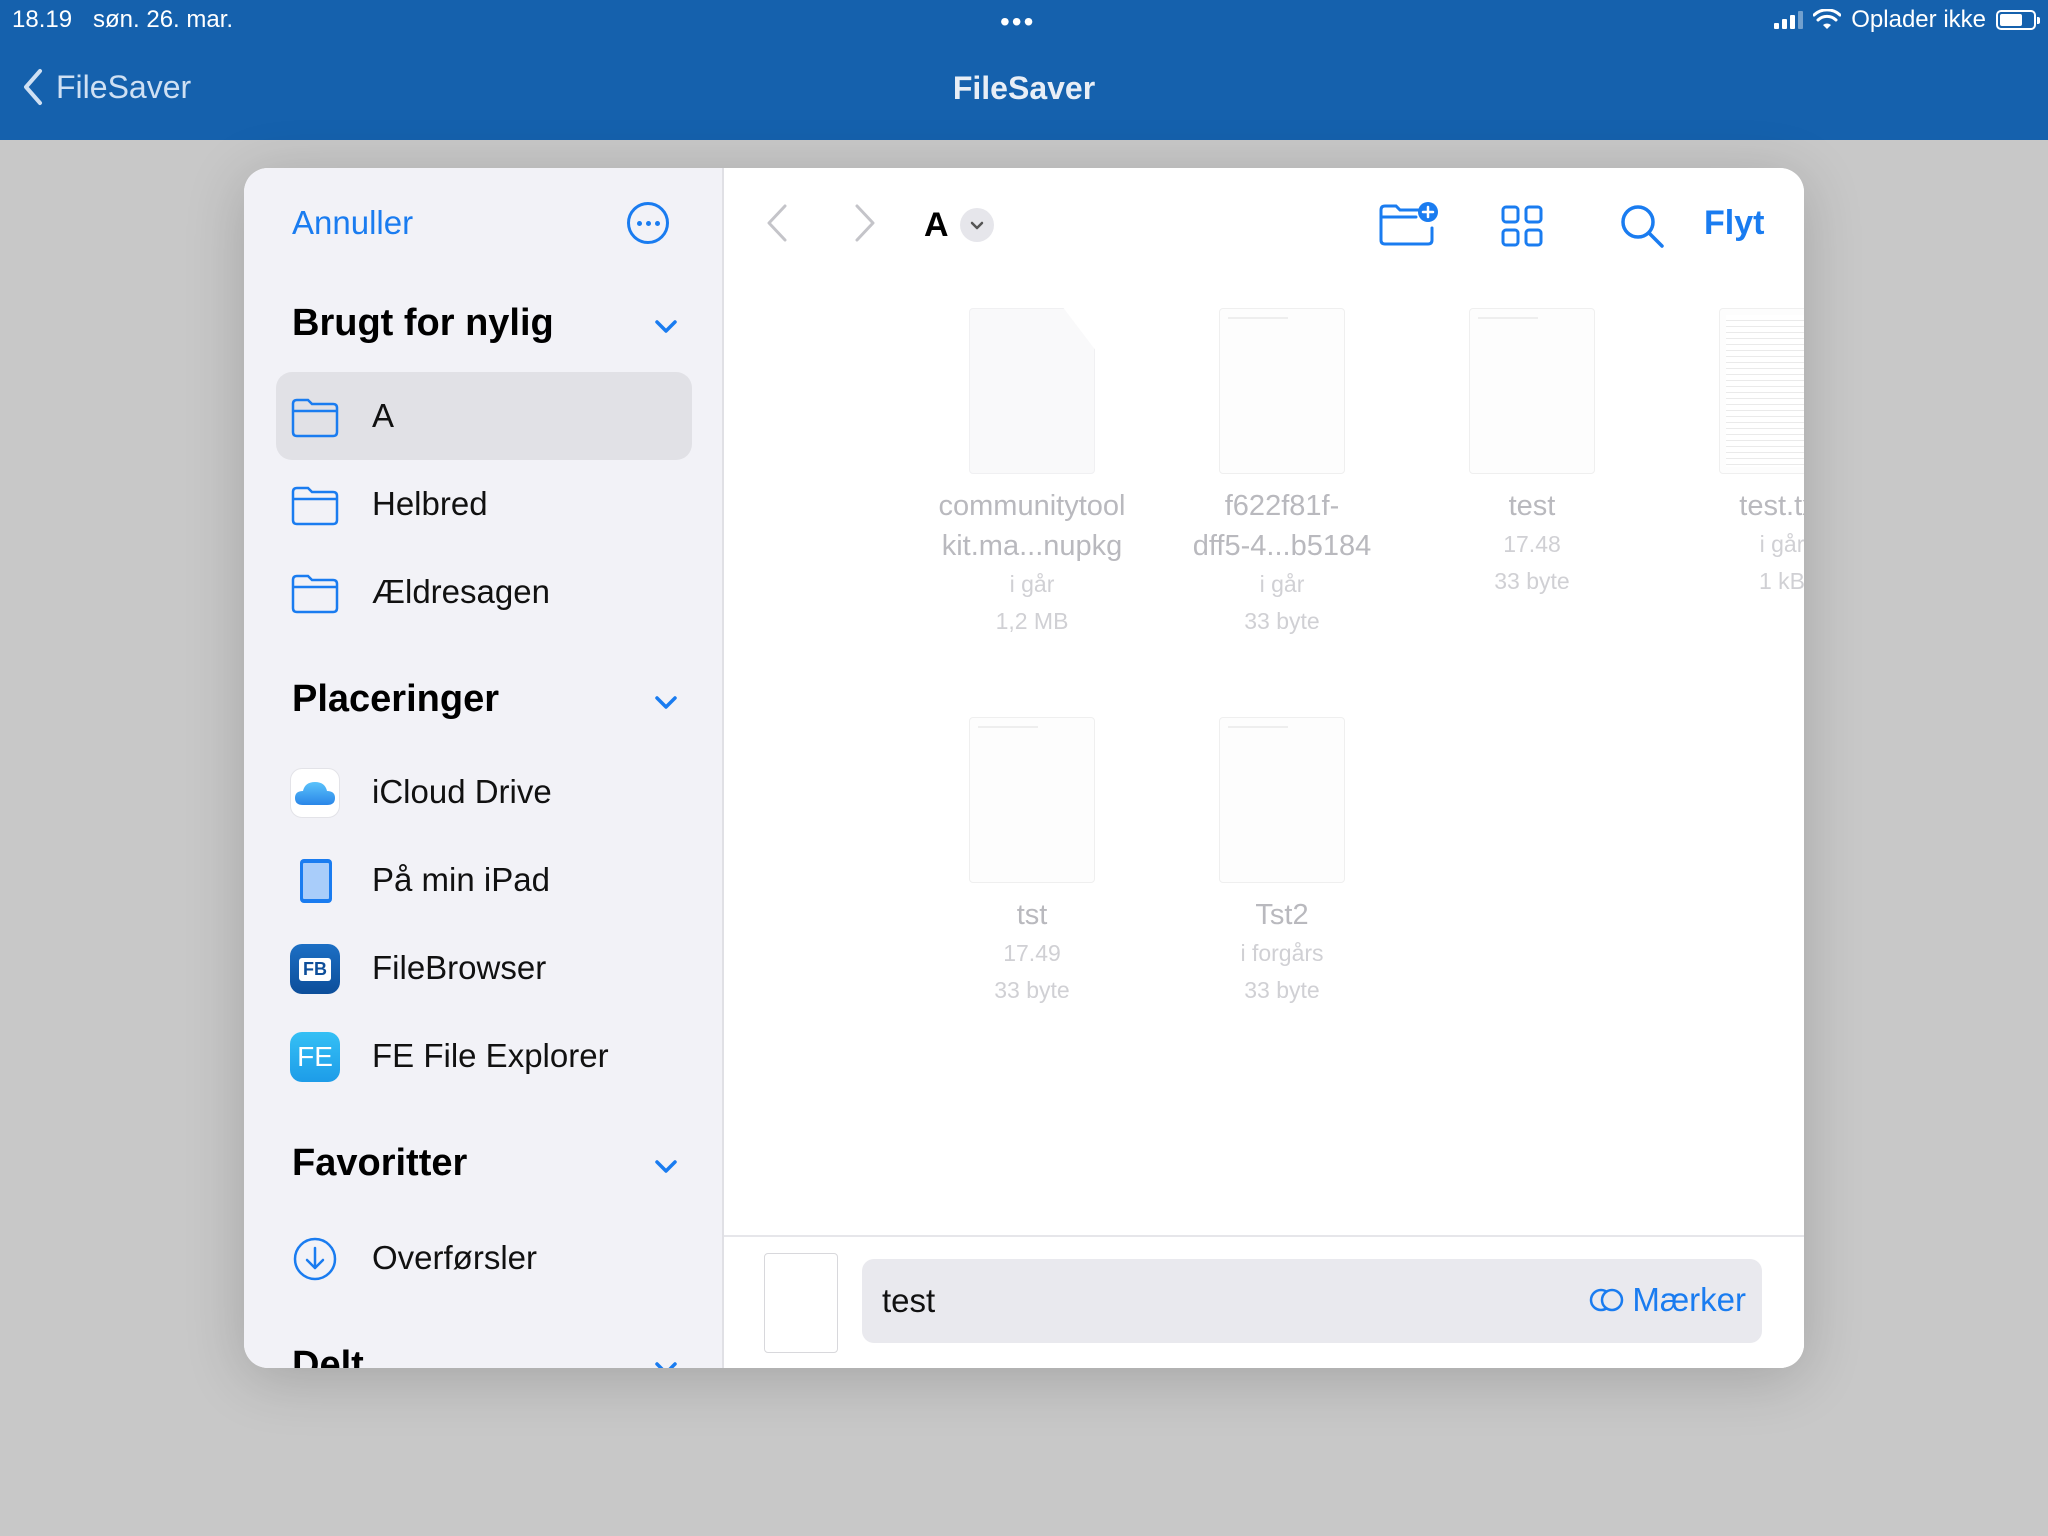  What do you see at coordinates (1017, 22) in the screenshot?
I see `multitasking-dots: •••` at bounding box center [1017, 22].